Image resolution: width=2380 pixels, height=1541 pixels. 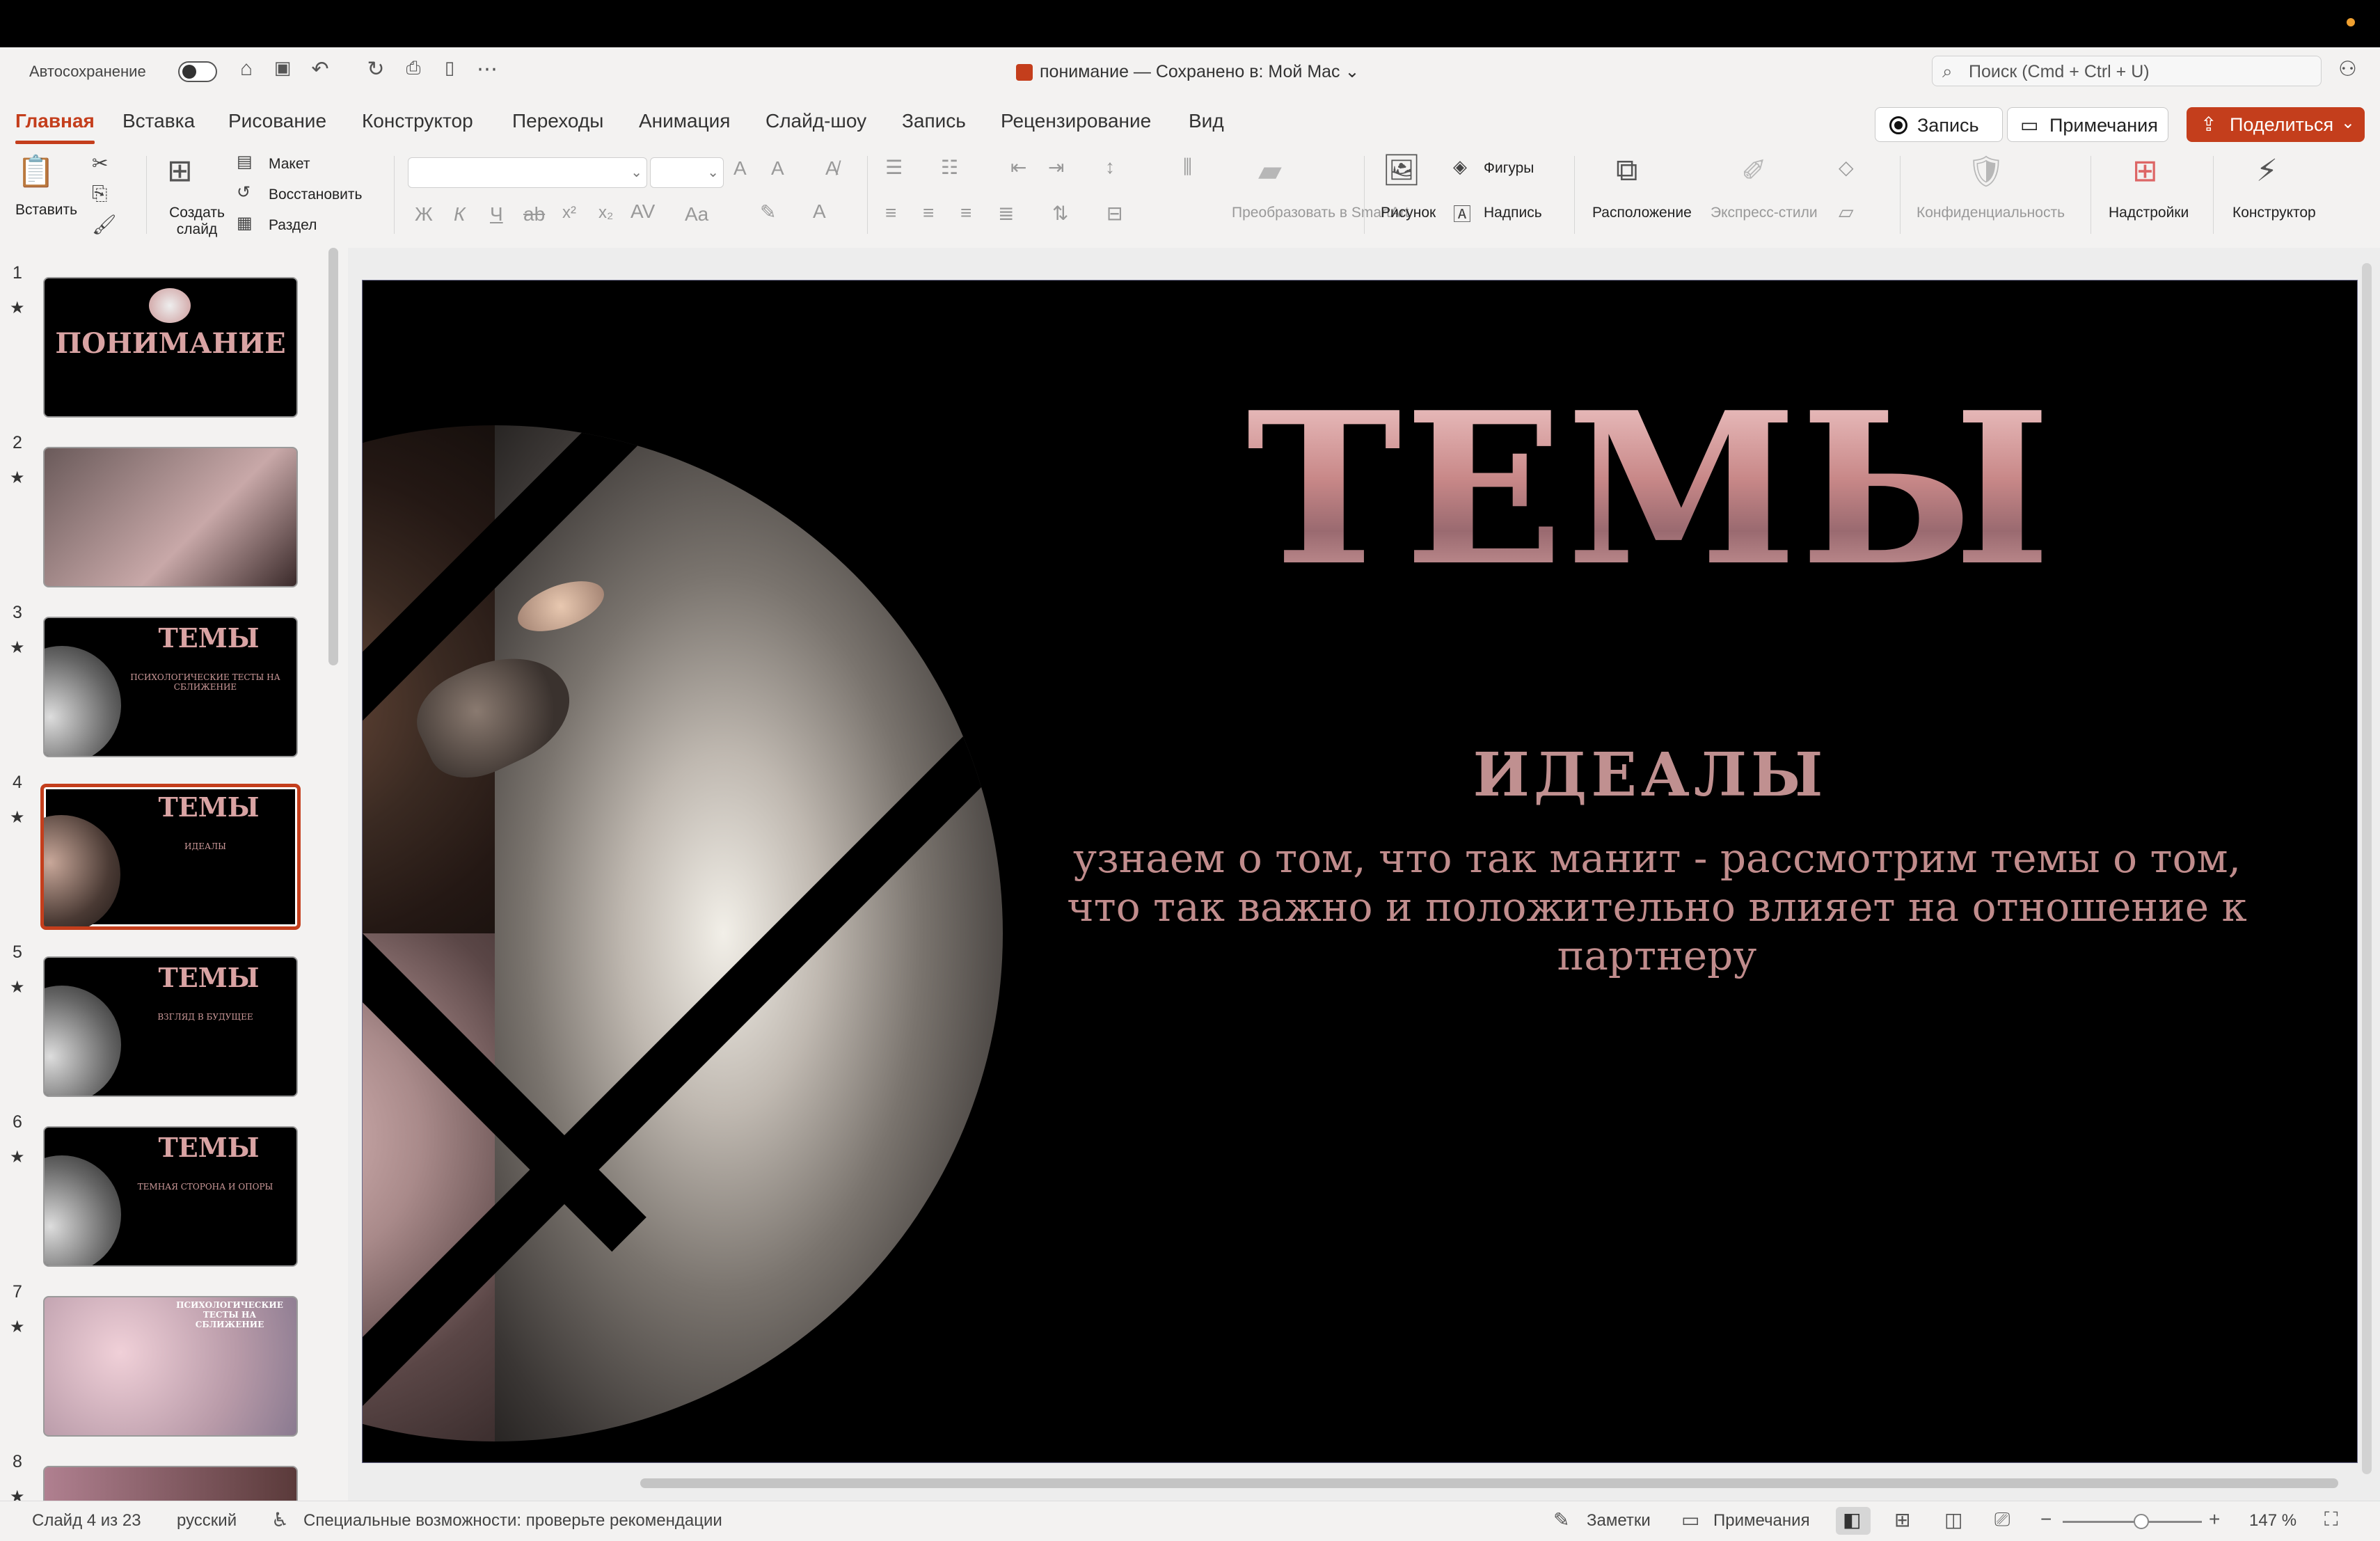 What do you see at coordinates (315, 195) in the screenshot?
I see `reset-button: Восстановить` at bounding box center [315, 195].